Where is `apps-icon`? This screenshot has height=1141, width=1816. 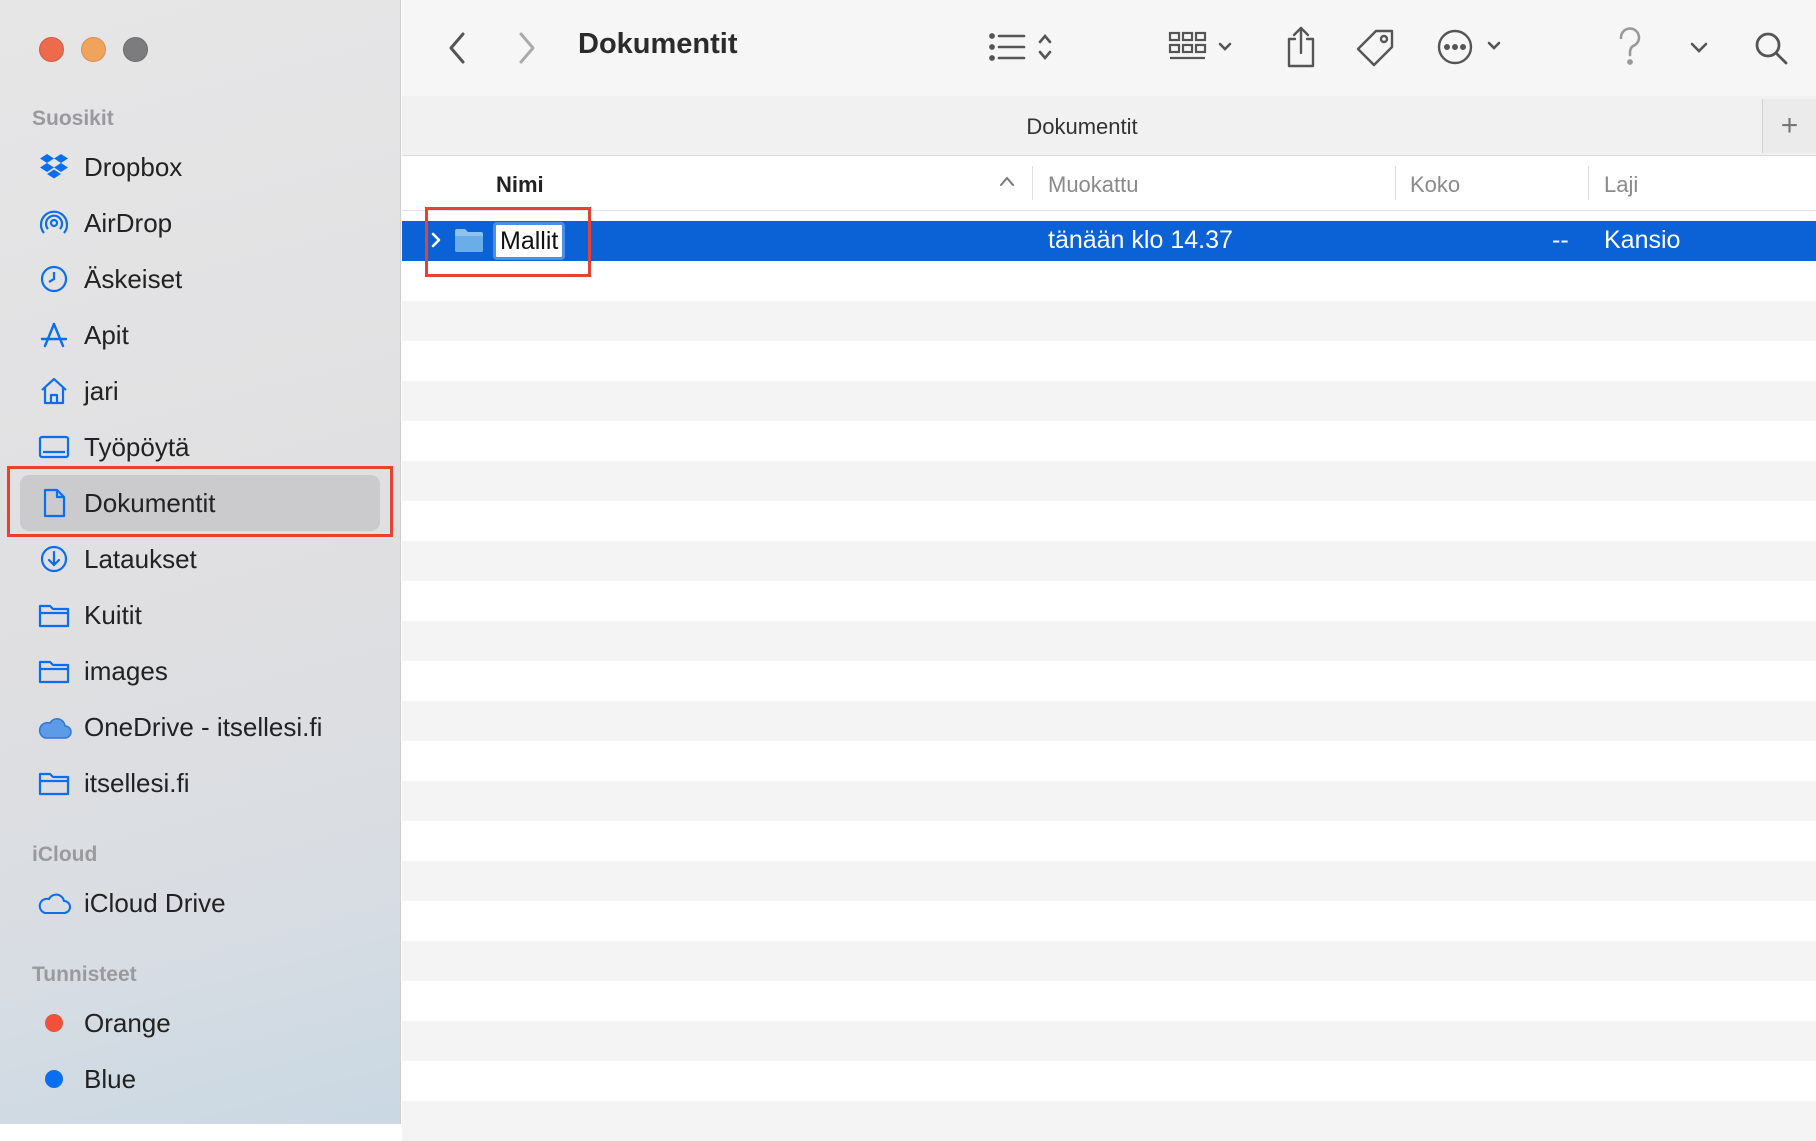 apps-icon is located at coordinates (54, 335).